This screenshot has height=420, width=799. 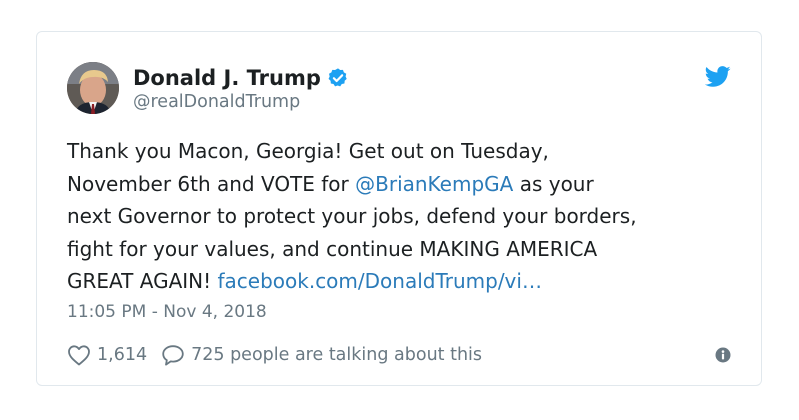 I want to click on mention-link: @BrianKempGA, so click(x=434, y=184).